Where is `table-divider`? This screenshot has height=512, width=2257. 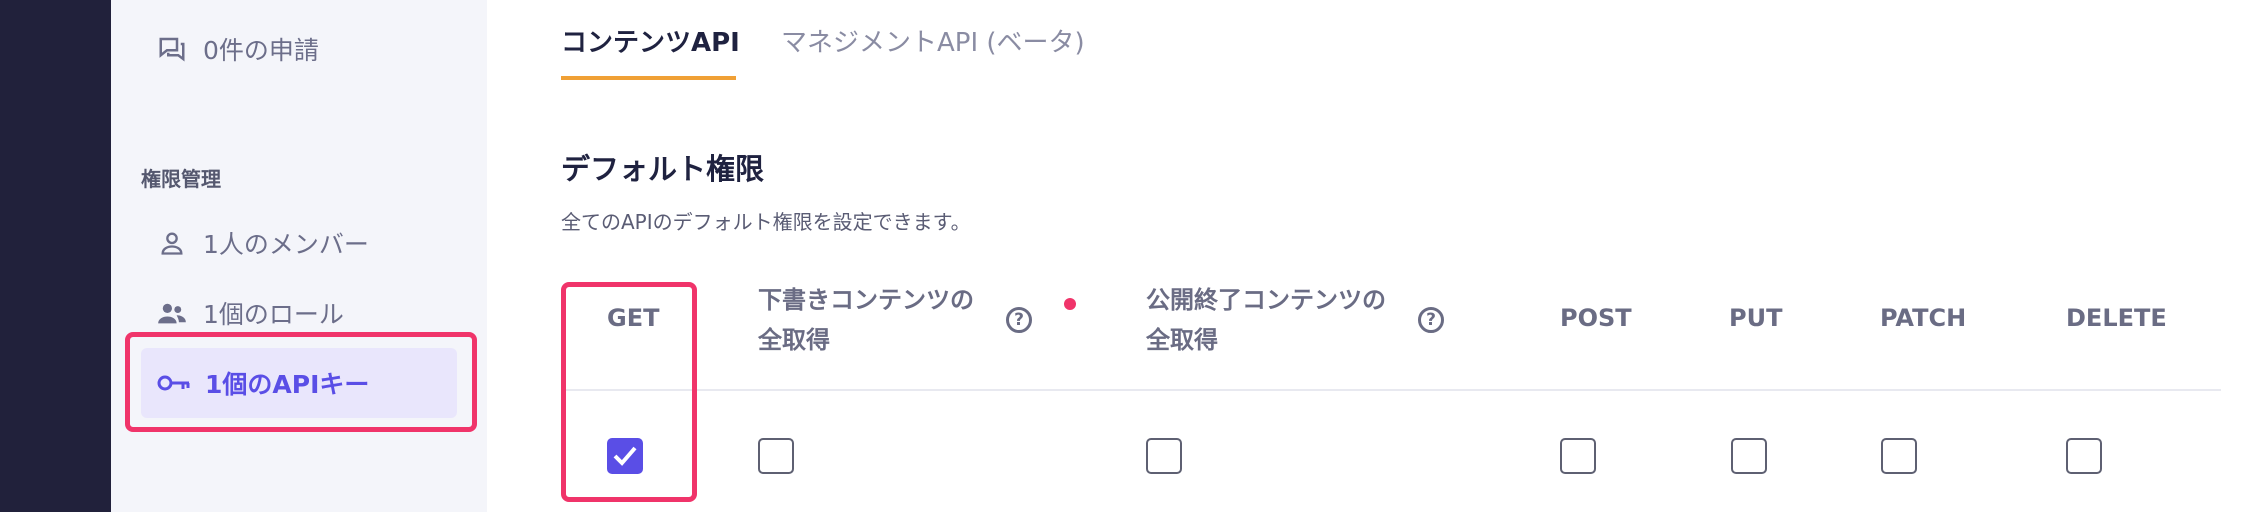
table-divider is located at coordinates (1391, 390).